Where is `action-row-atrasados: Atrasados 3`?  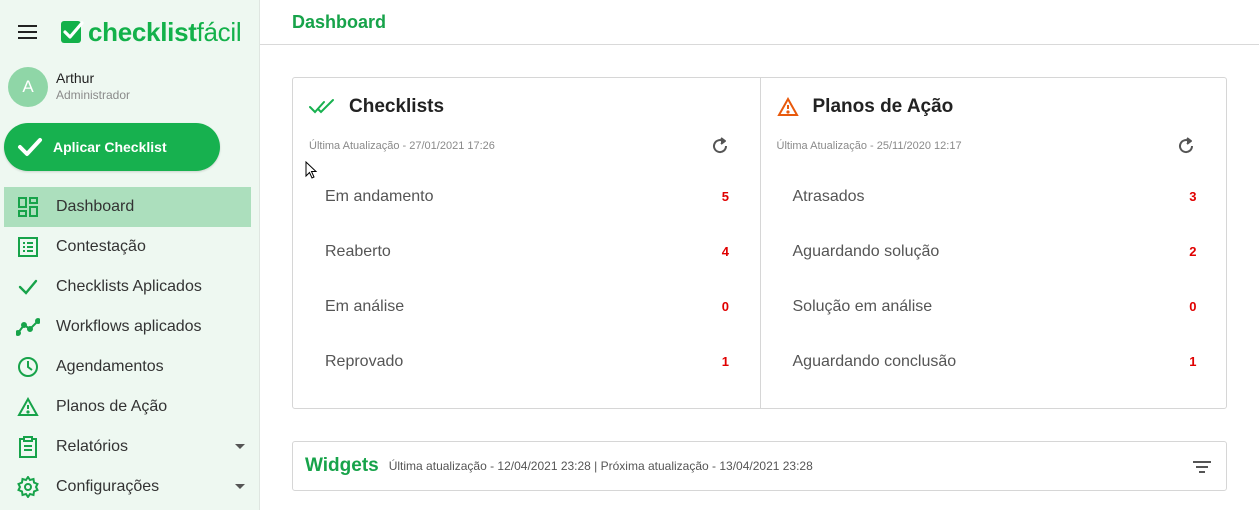
action-row-atrasados: Atrasados 3 is located at coordinates (995, 196).